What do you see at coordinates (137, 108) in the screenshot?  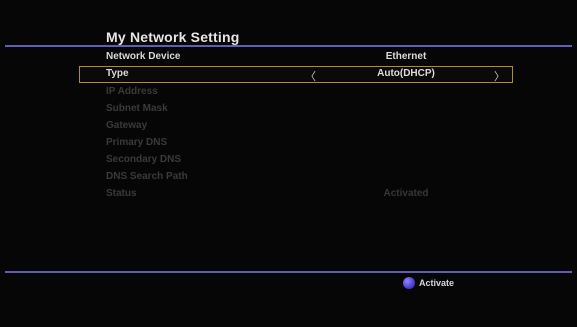 I see `subnet-mask-label: Subnet Mask` at bounding box center [137, 108].